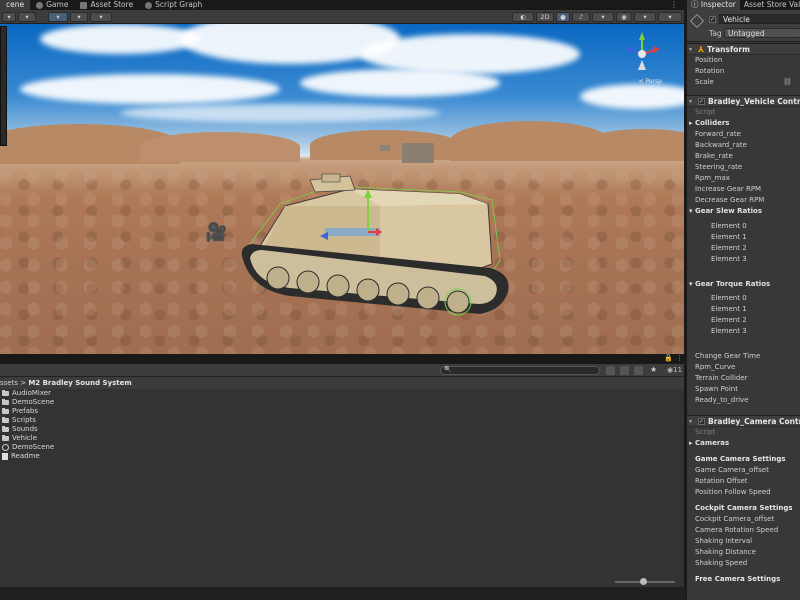  What do you see at coordinates (52, 5) in the screenshot?
I see `tab-game: Game` at bounding box center [52, 5].